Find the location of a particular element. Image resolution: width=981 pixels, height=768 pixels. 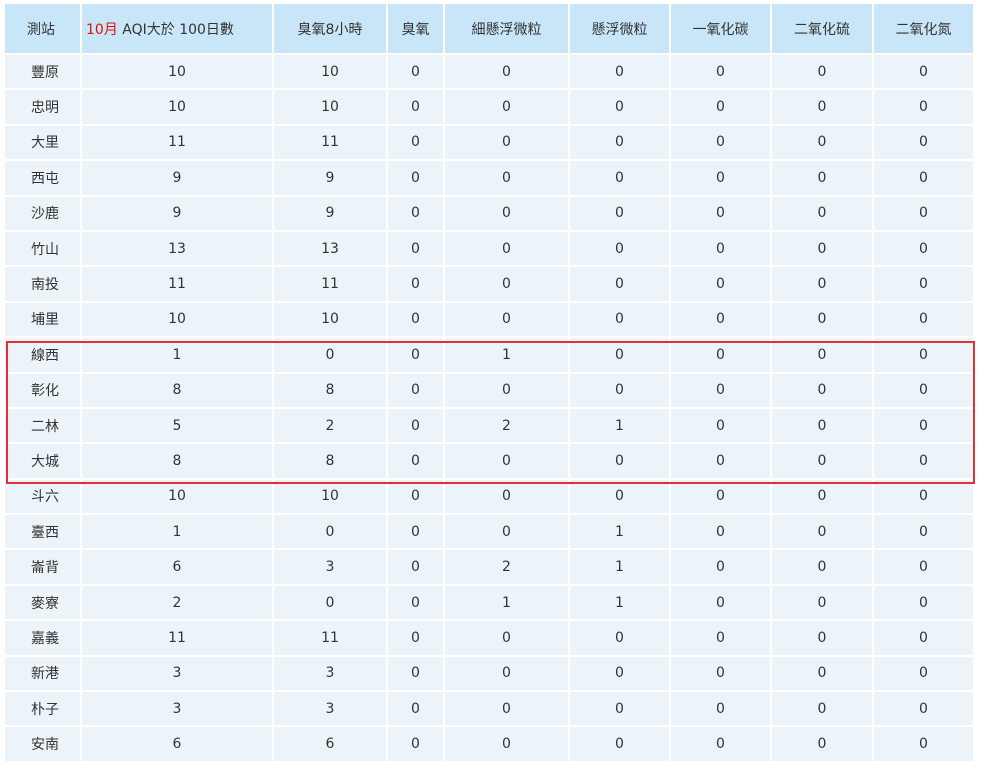

cell-station: 麥寮 is located at coordinates (42, 602).